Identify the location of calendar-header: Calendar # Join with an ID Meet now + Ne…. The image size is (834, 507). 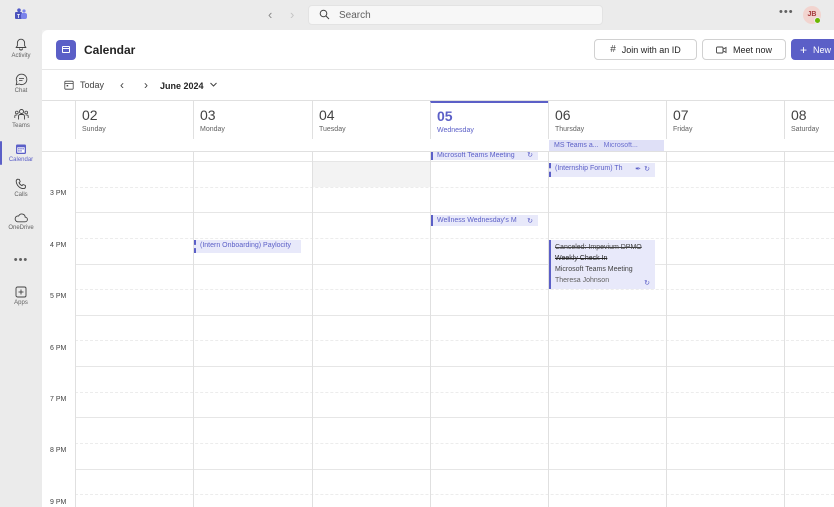
(438, 50).